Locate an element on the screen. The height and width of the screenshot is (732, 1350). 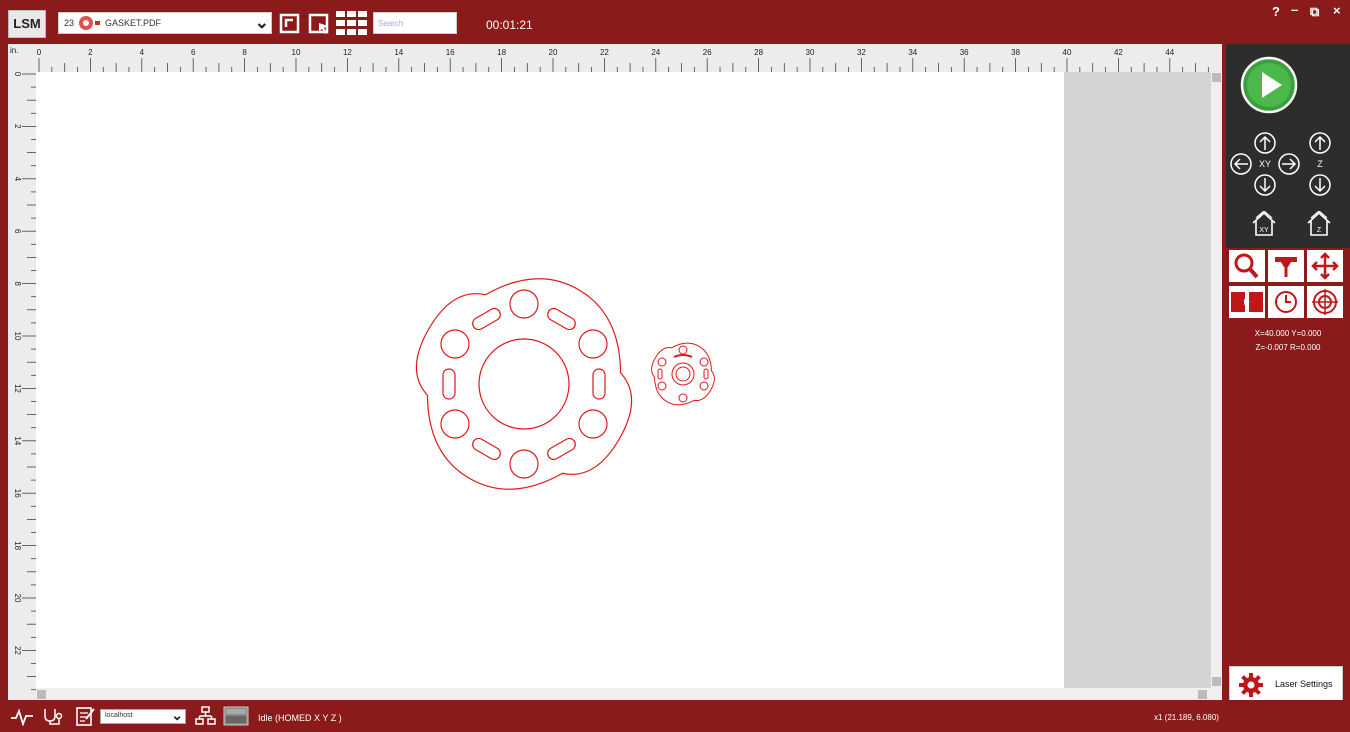
ruler-unit: in. is located at coordinates (22, 58).